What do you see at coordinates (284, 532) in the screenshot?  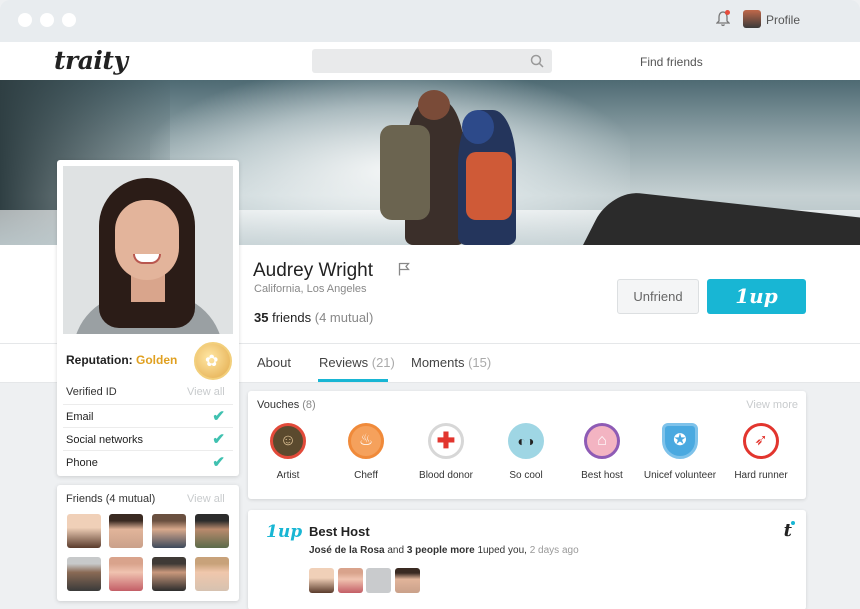 I see `oneup-logo: 1up` at bounding box center [284, 532].